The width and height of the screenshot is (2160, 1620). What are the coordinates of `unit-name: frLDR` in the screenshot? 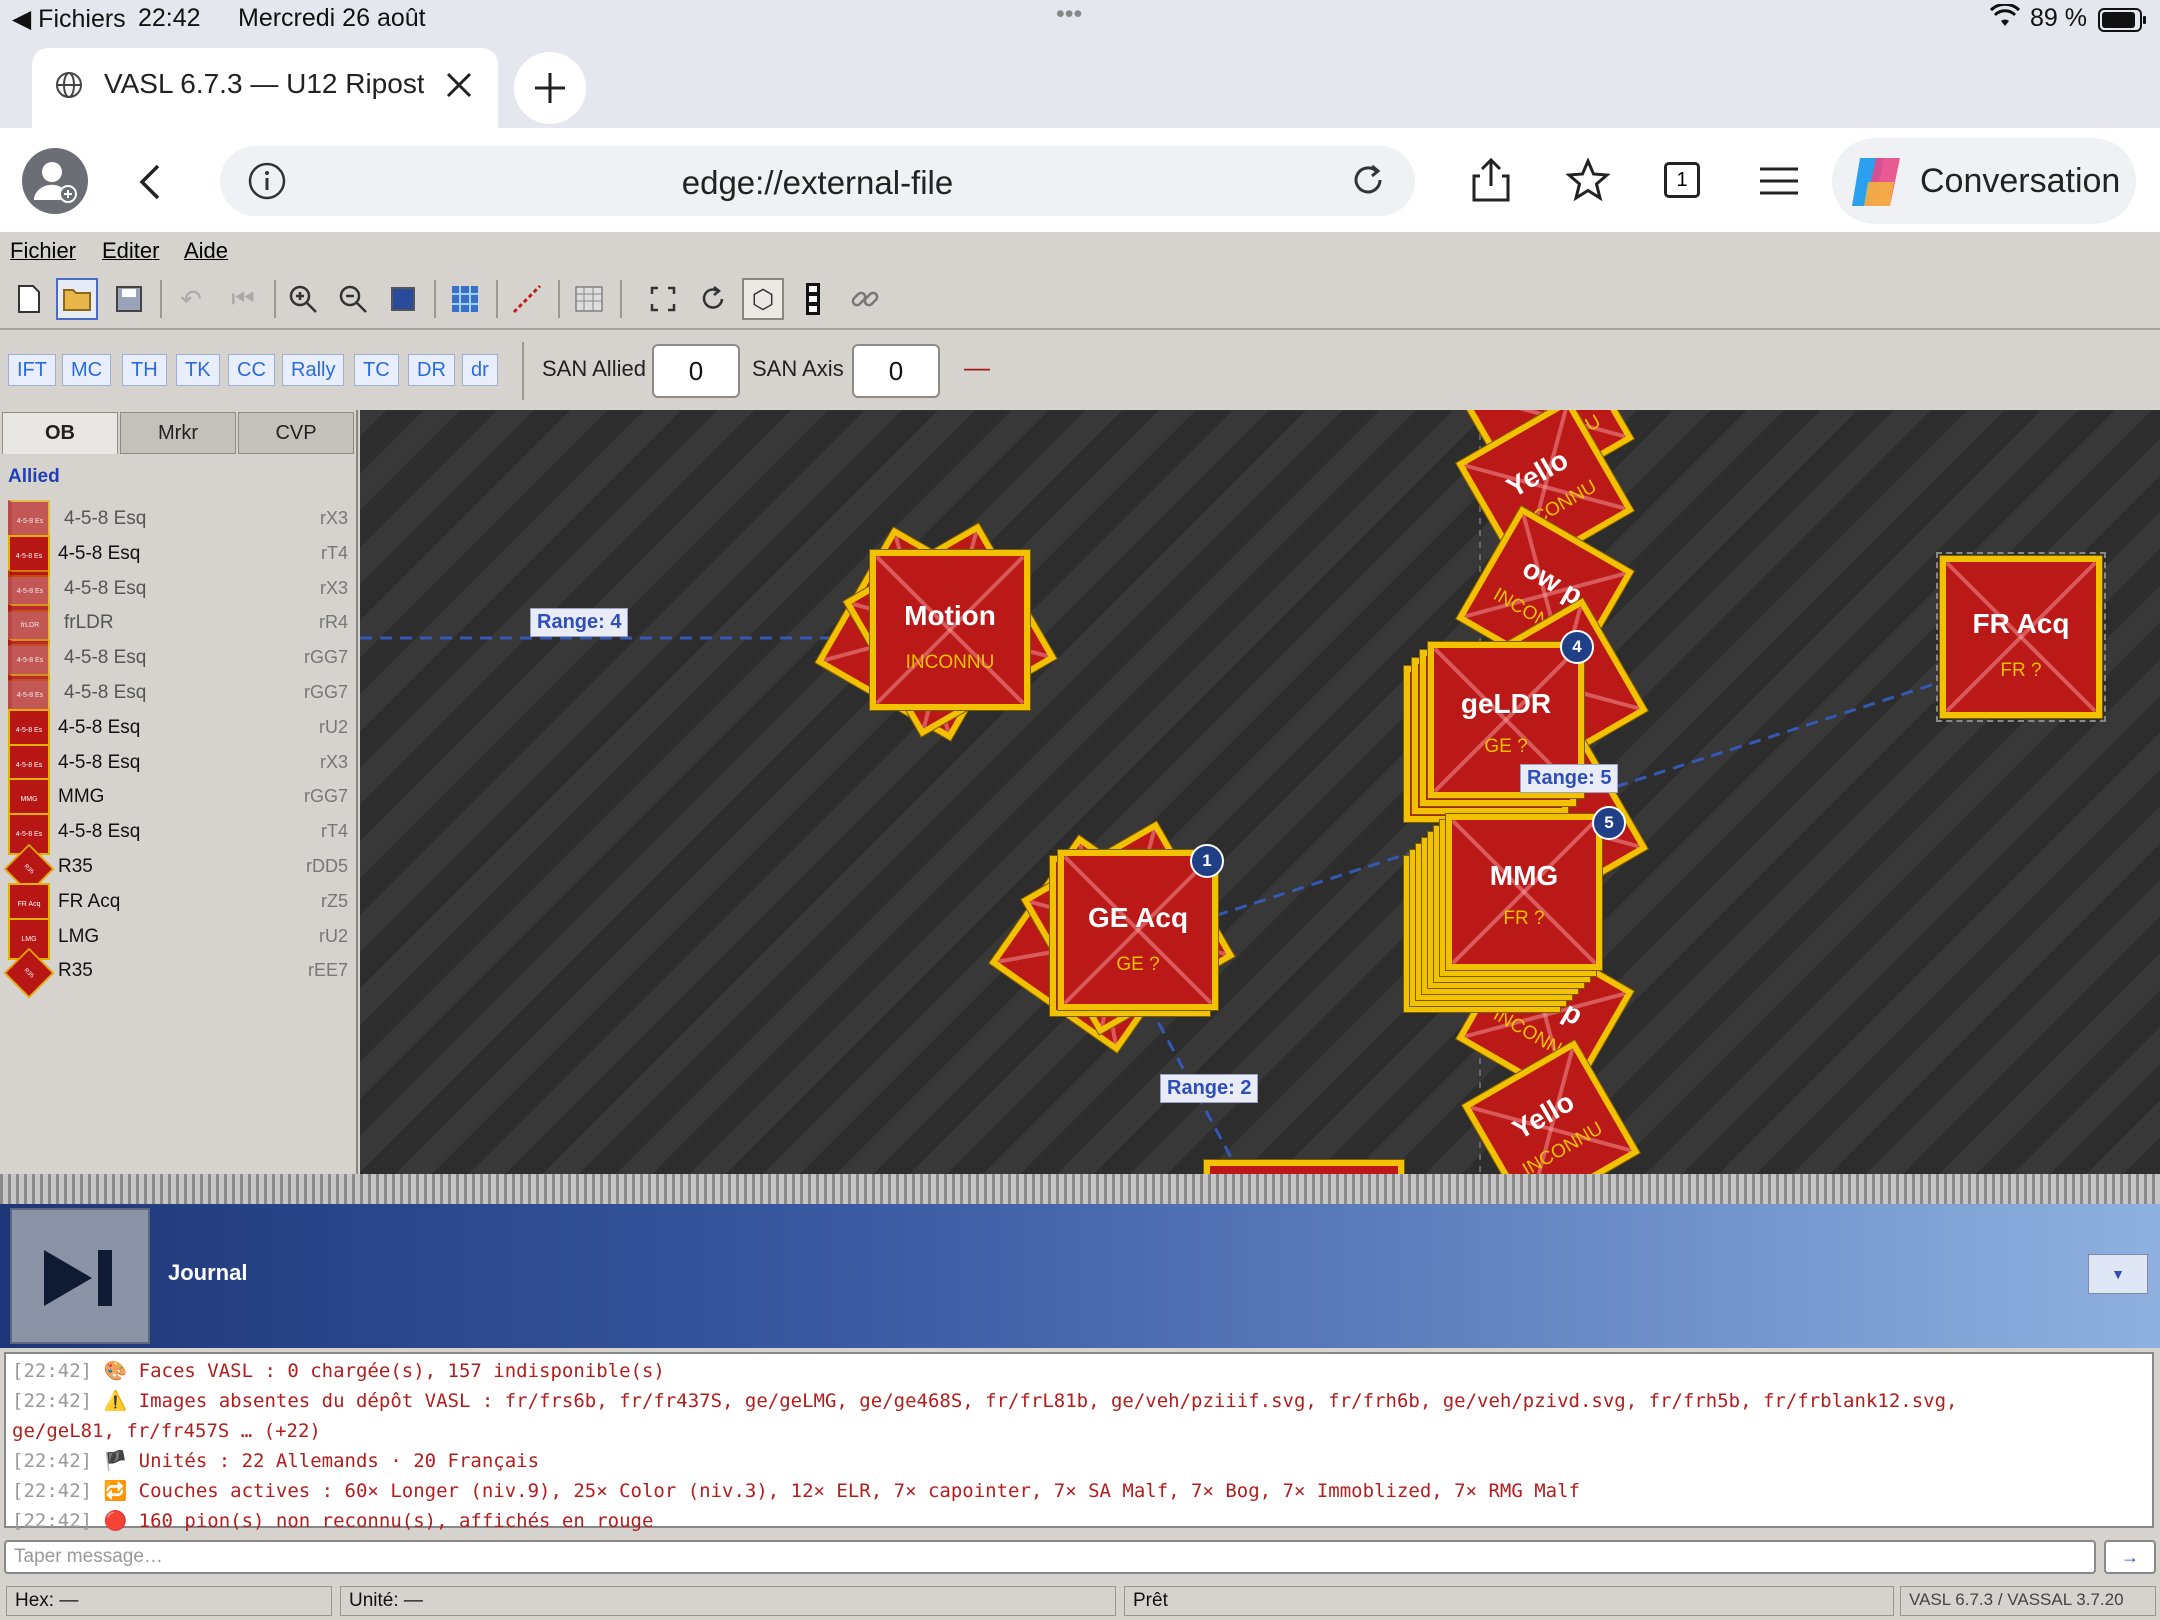 It's located at (89, 623).